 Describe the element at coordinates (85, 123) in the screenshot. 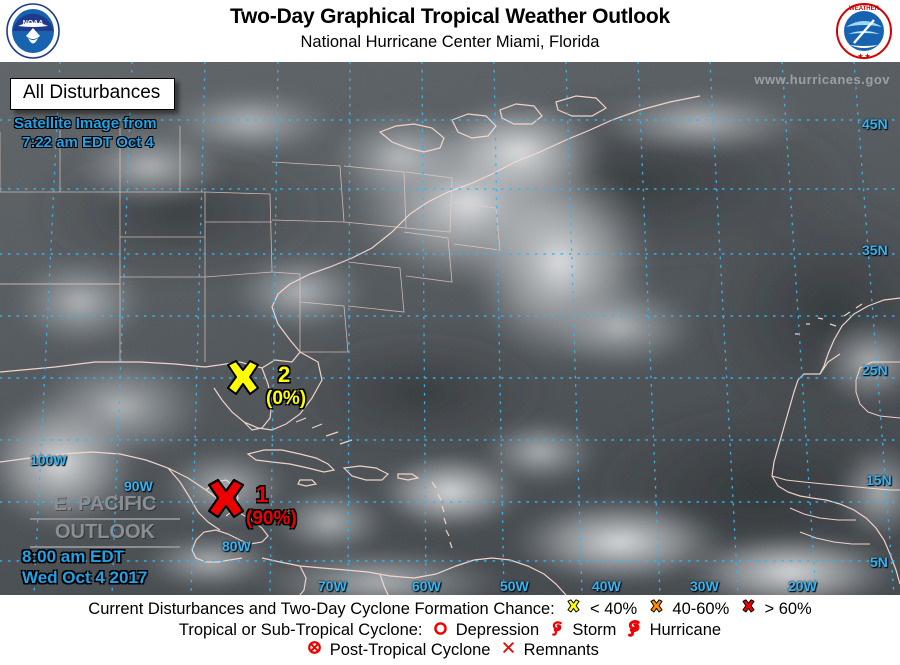

I see `satellite-caption-line1: Satellite Image from` at that location.